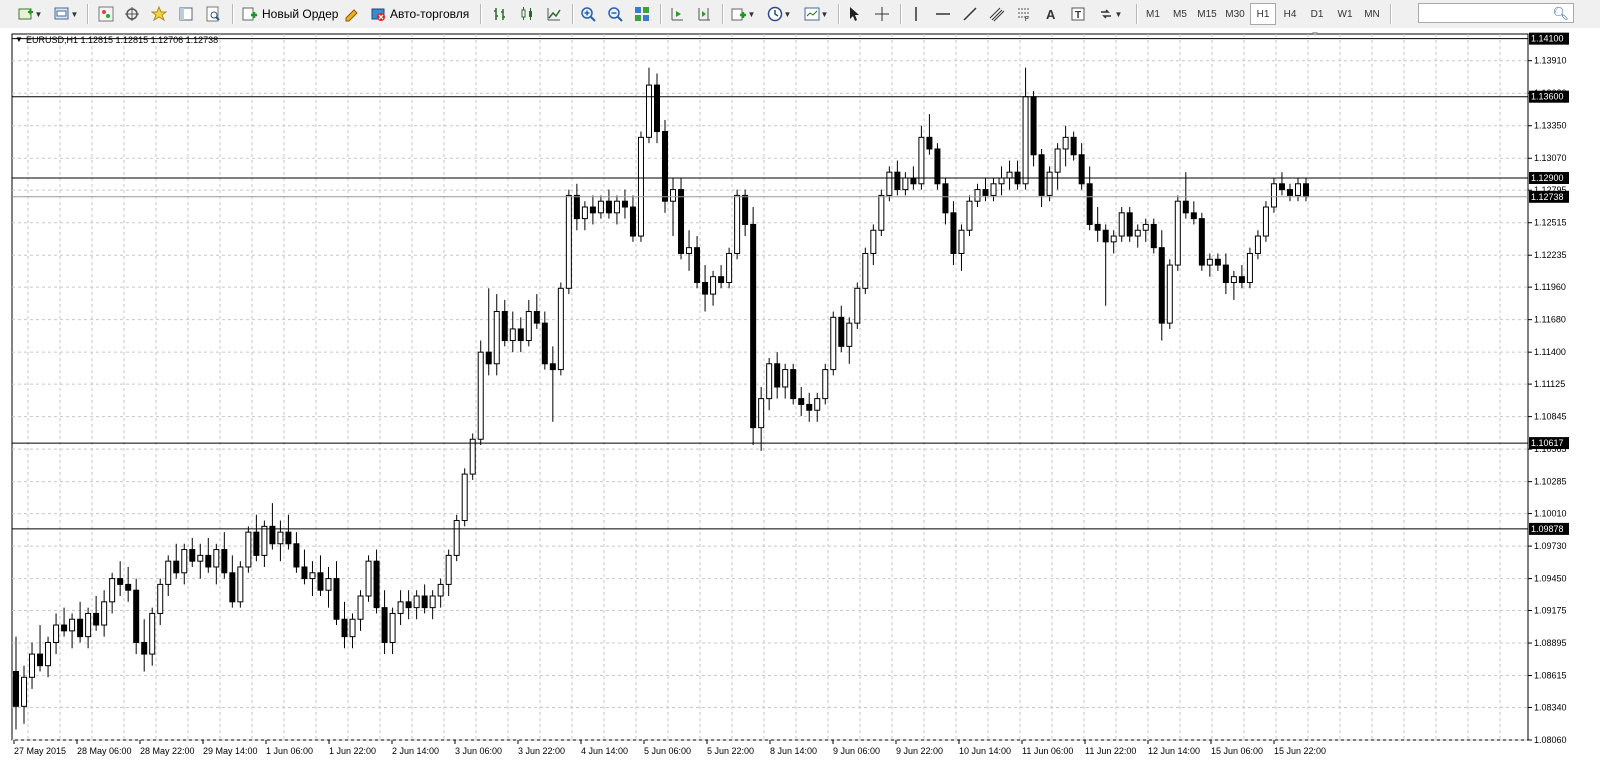 The height and width of the screenshot is (774, 1600). What do you see at coordinates (1110, 14) in the screenshot?
I see `arrows-button: ▼` at bounding box center [1110, 14].